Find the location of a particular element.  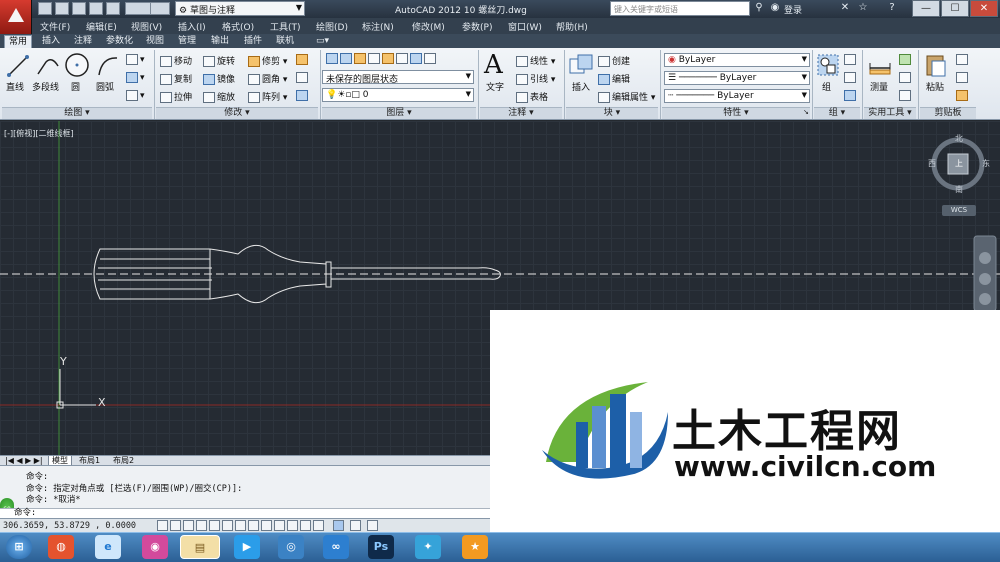

lineweight-dropdown: ┄ ─────── ByLayer ▼ is located at coordinates (737, 96).